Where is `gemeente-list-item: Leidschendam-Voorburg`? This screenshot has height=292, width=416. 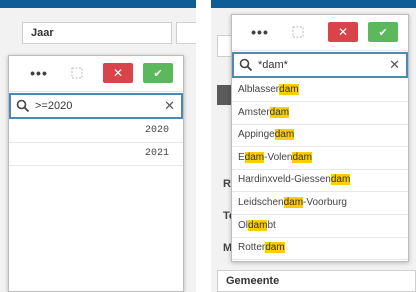 gemeente-list-item: Leidschendam-Voorburg is located at coordinates (320, 203).